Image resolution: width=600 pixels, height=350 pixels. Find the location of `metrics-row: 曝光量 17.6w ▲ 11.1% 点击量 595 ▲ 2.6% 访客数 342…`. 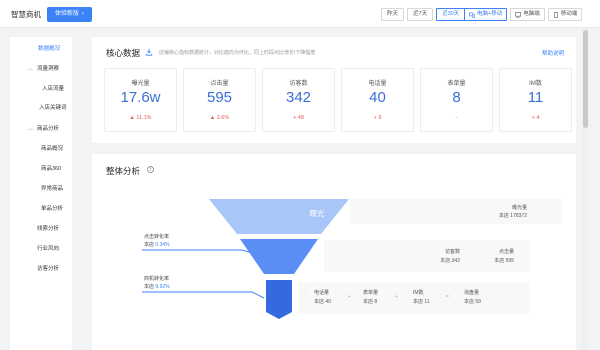

metrics-row: 曝光量 17.6w ▲ 11.1% 点击量 595 ▲ 2.6% 访客数 342… is located at coordinates (338, 100).